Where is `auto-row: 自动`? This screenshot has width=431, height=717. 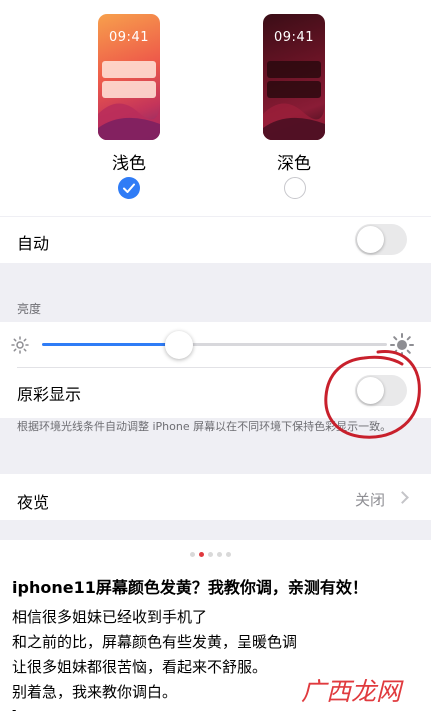 auto-row: 自动 is located at coordinates (215, 240).